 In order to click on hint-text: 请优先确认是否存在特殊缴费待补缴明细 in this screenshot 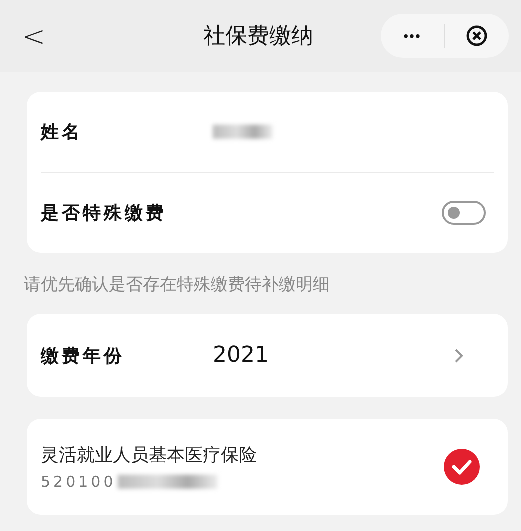, I will do `click(177, 285)`.